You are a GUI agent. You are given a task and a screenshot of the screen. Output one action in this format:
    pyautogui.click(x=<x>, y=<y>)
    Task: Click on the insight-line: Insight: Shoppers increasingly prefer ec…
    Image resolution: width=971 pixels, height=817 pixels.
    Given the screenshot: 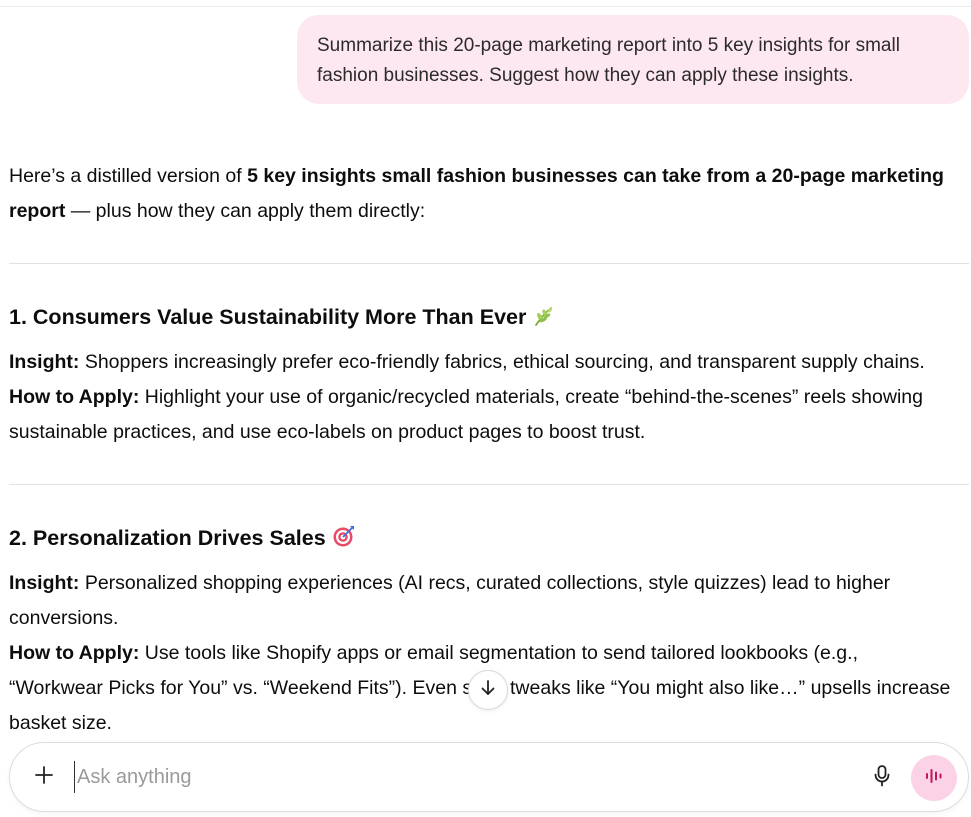 What is the action you would take?
    pyautogui.click(x=467, y=362)
    